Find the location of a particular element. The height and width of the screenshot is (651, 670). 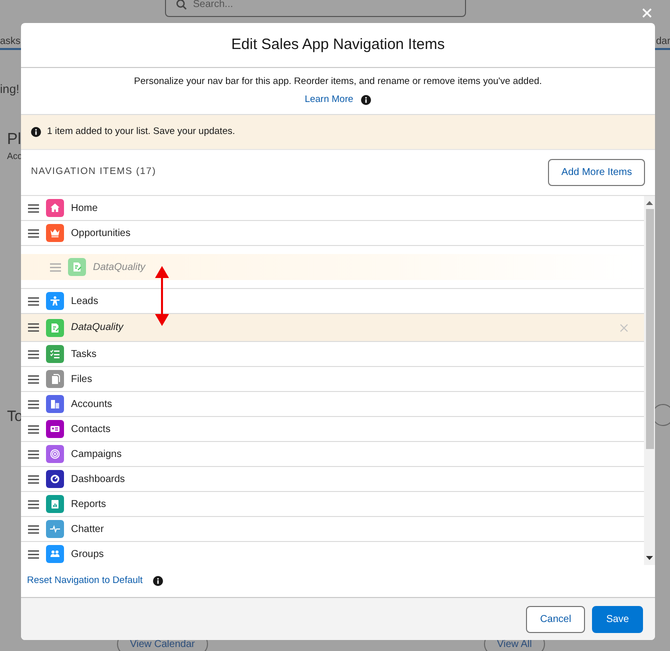

scroll-up-icon is located at coordinates (649, 203).